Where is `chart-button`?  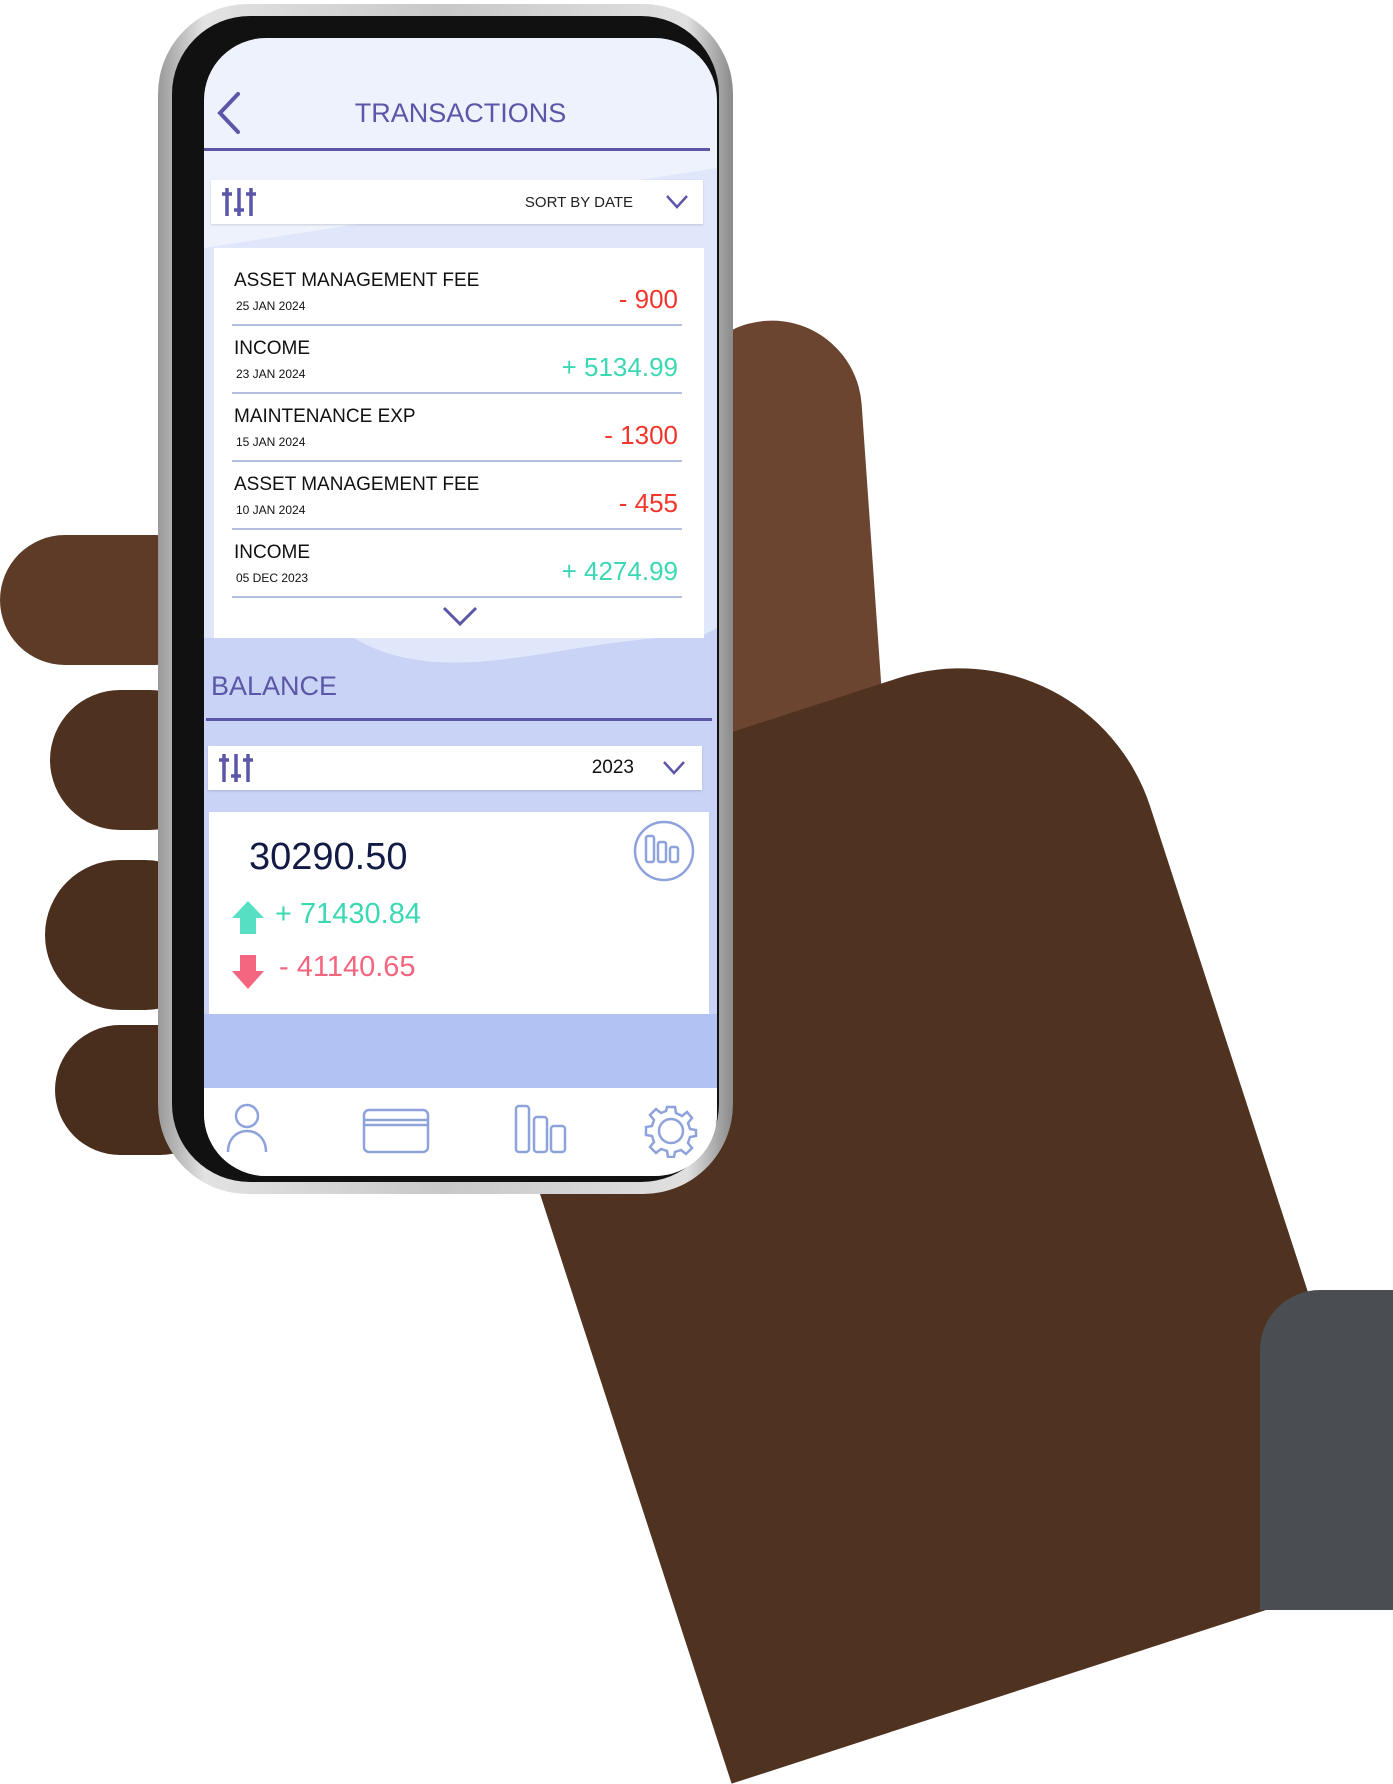 chart-button is located at coordinates (664, 851).